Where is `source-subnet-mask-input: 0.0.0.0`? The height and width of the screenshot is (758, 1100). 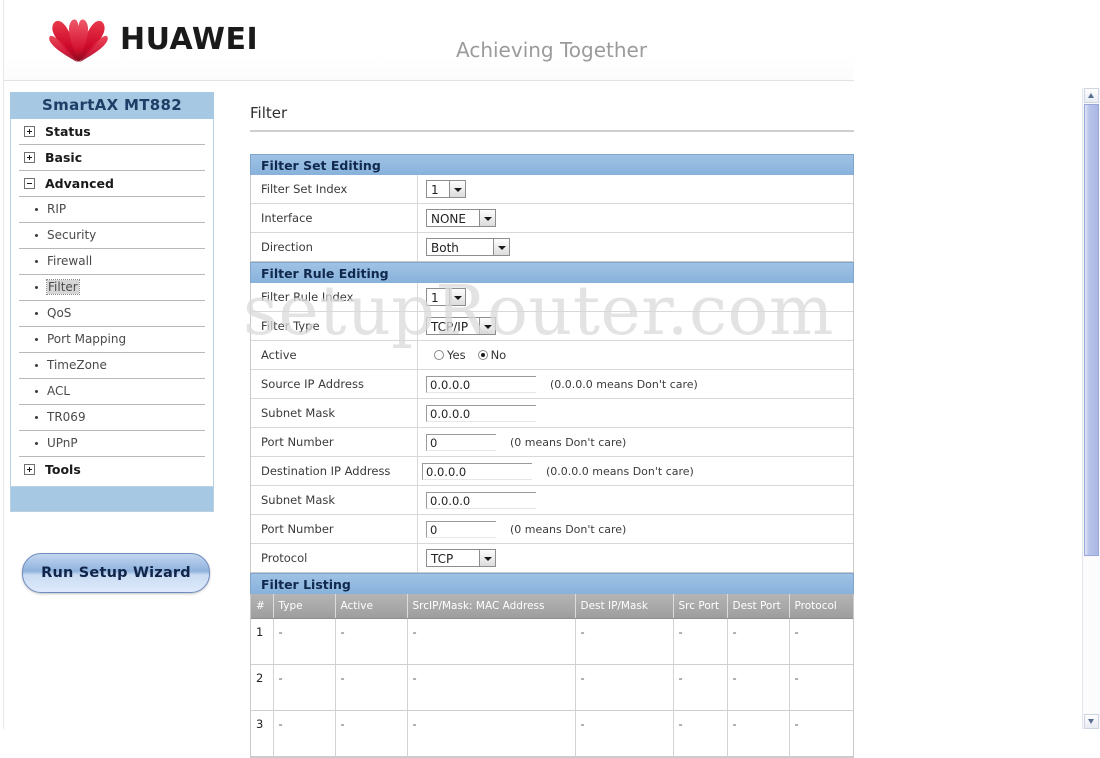 source-subnet-mask-input: 0.0.0.0 is located at coordinates (481, 413).